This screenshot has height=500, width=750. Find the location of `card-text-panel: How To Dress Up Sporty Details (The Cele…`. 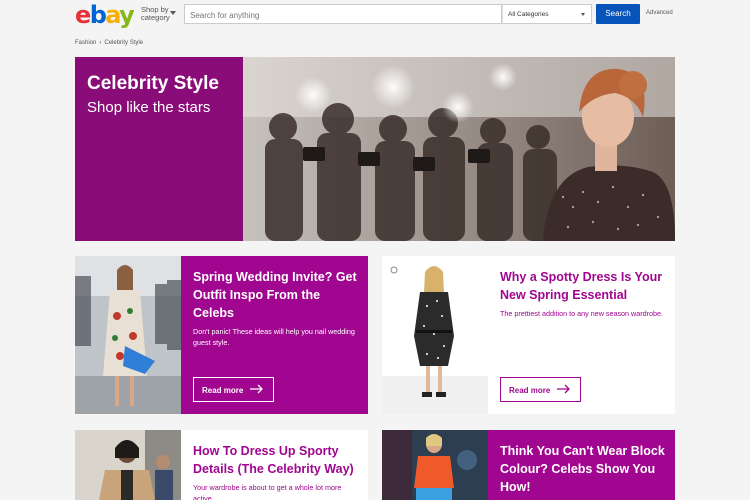

card-text-panel: How To Dress Up Sporty Details (The Cele… is located at coordinates (274, 465).